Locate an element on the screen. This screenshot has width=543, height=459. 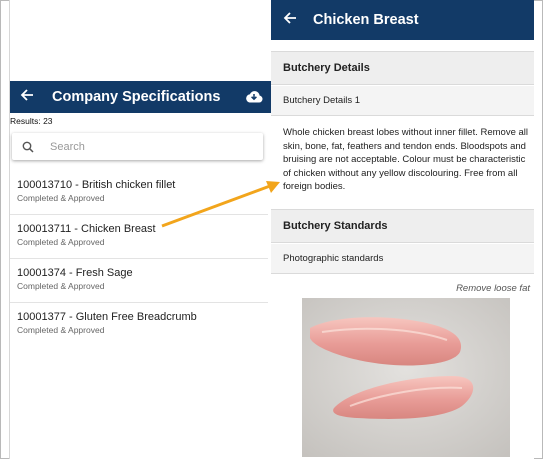
photo-caption: Remove loose fat is located at coordinates (493, 288).